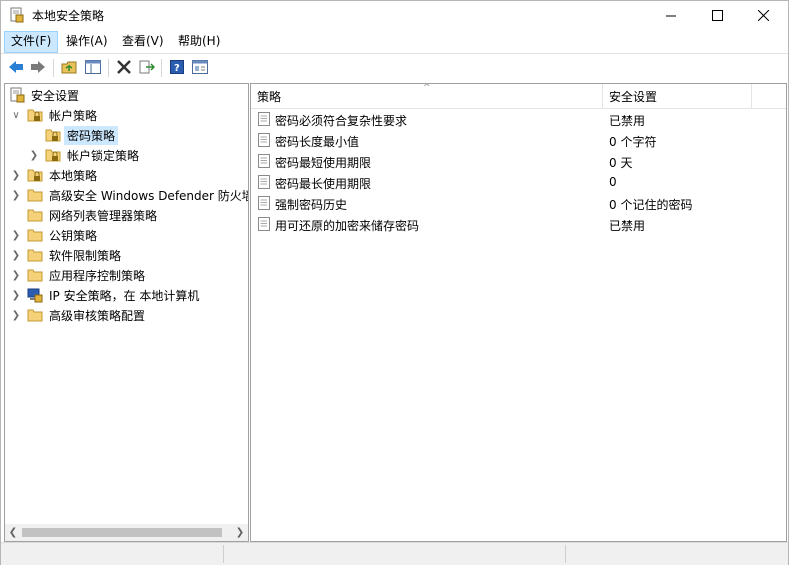  I want to click on tree-node: ∨ 帐户策略, so click(54, 115).